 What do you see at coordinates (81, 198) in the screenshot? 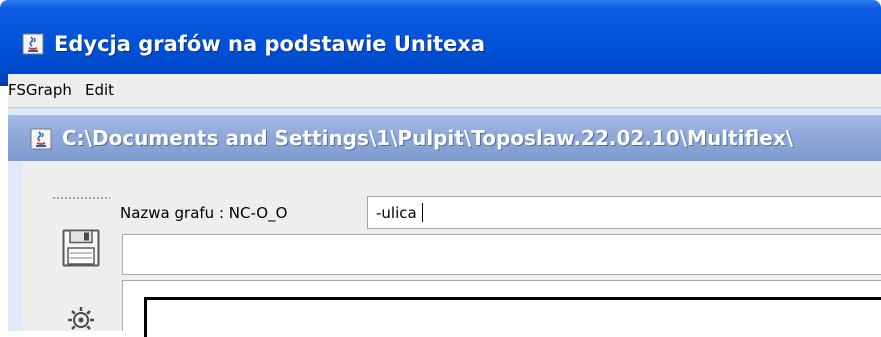
I see `toolbar-grip` at bounding box center [81, 198].